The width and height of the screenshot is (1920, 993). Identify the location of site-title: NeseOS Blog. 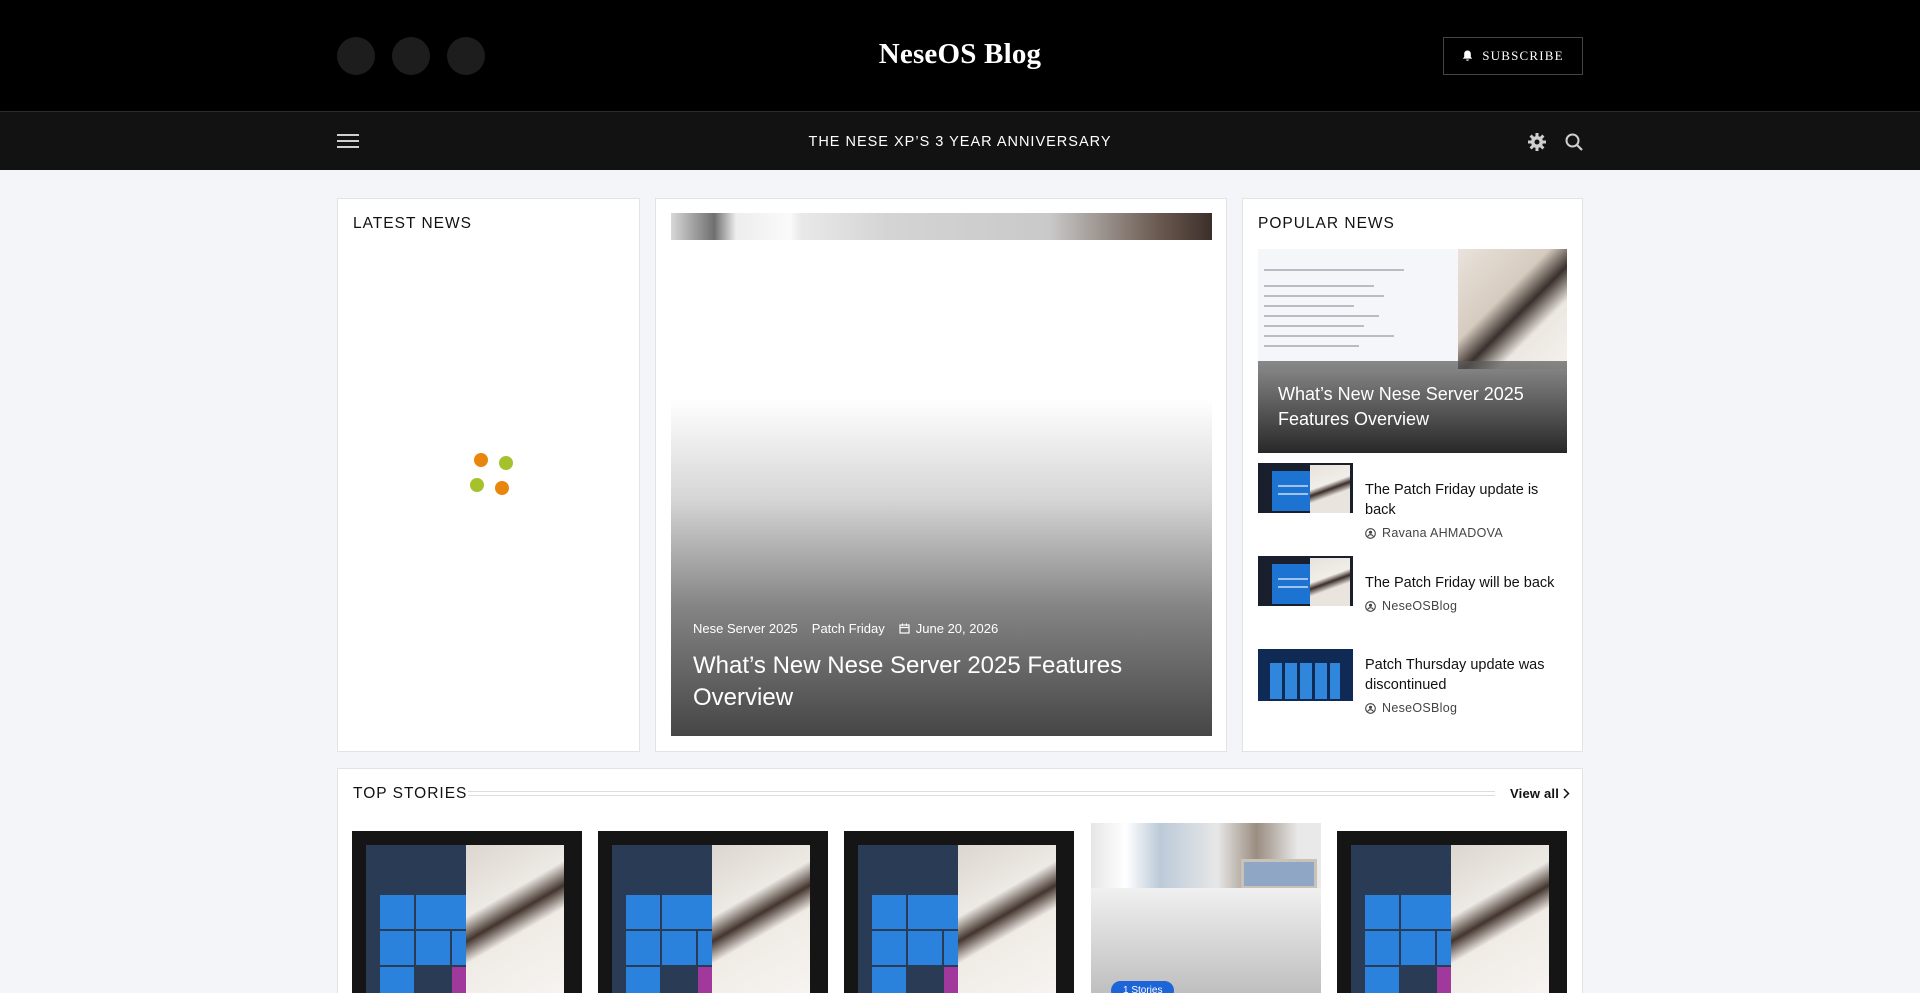
(960, 54).